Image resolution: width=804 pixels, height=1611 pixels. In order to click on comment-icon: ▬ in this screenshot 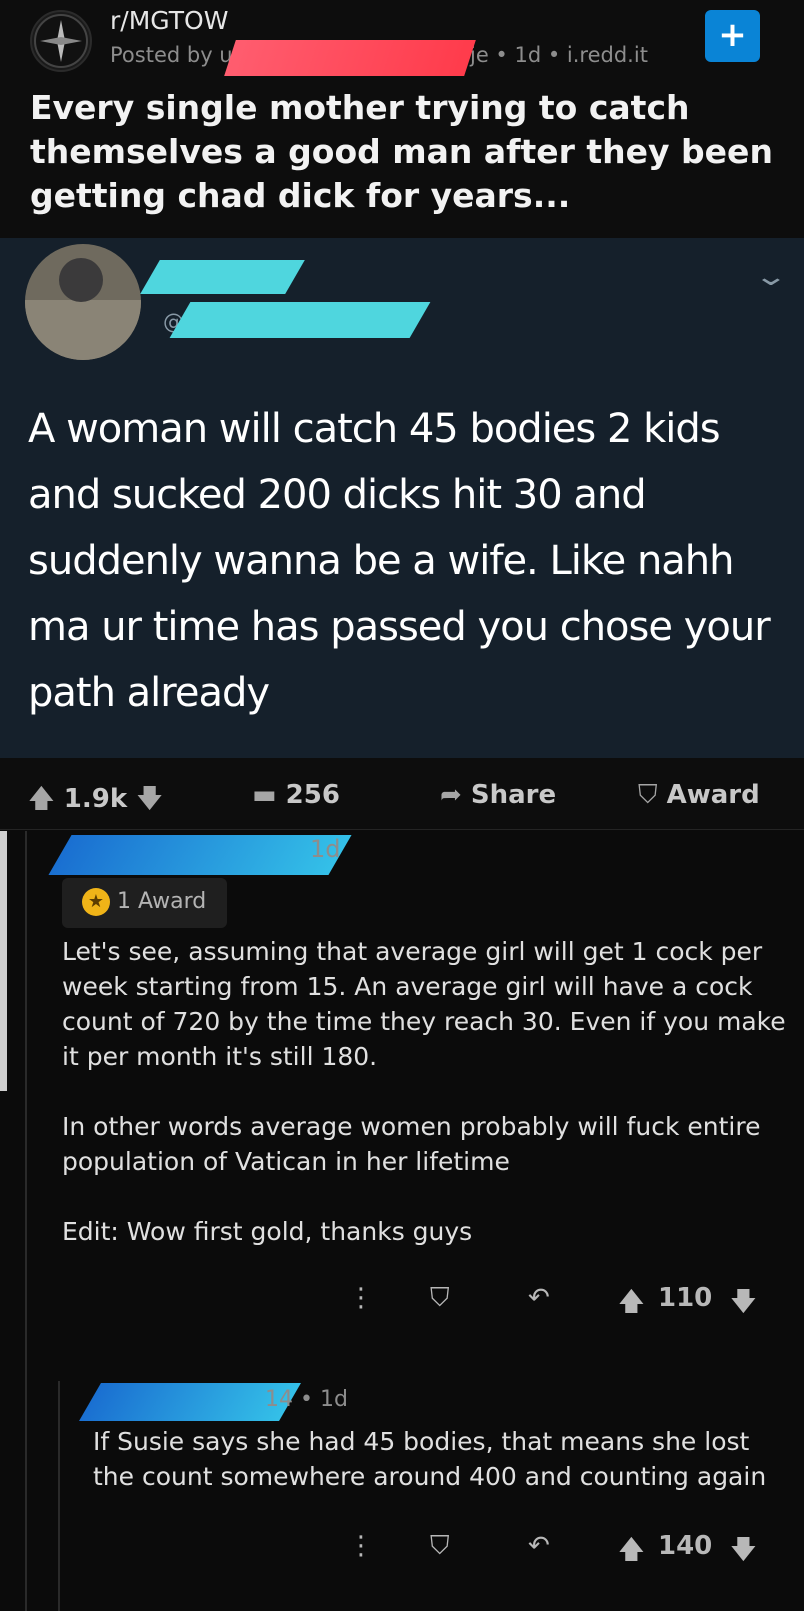, I will do `click(264, 795)`.